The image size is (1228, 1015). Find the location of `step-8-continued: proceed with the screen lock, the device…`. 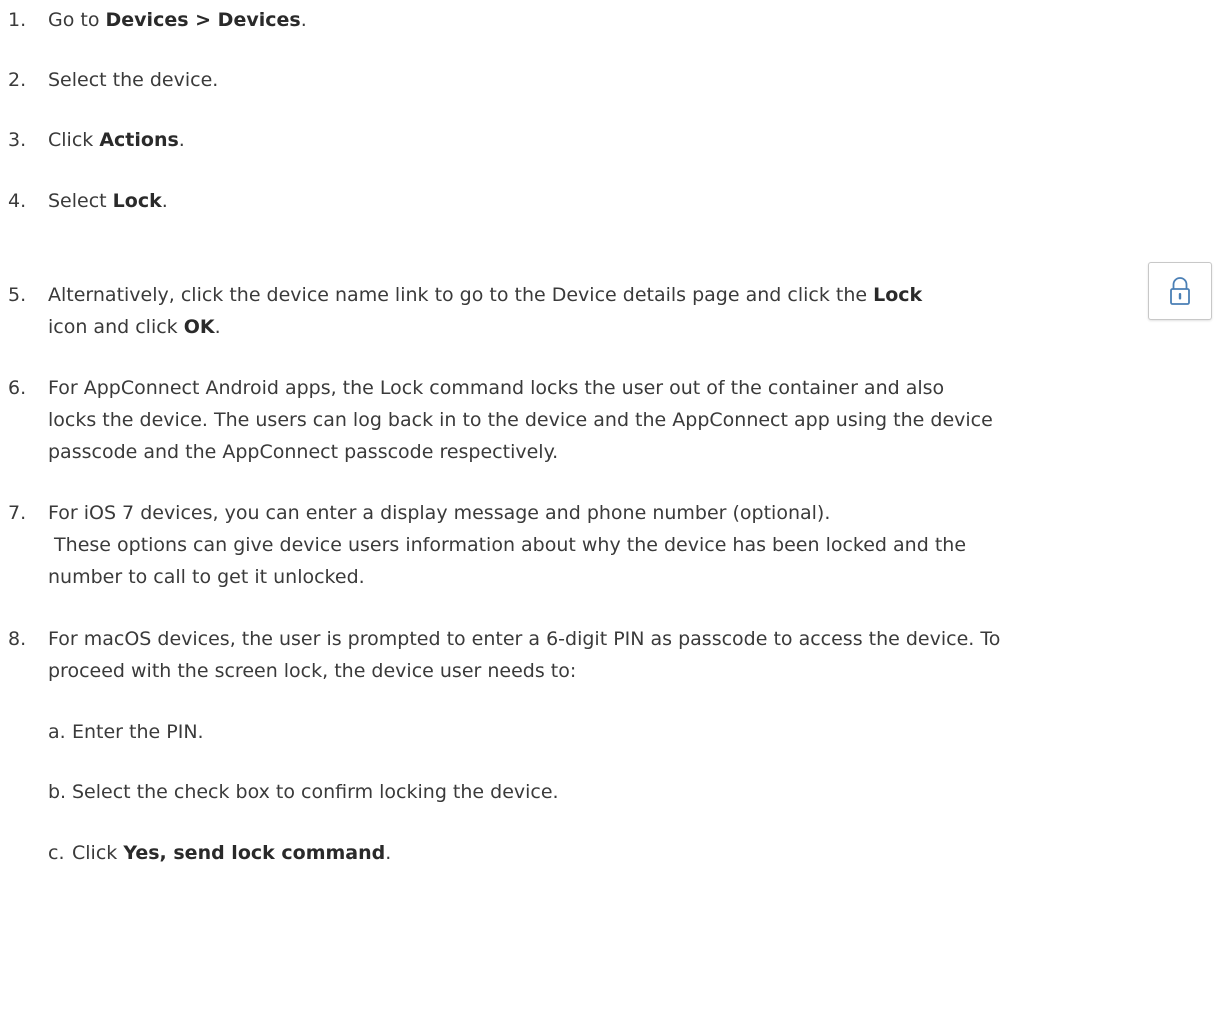

step-8-continued: proceed with the screen lock, the device… is located at coordinates (312, 671).